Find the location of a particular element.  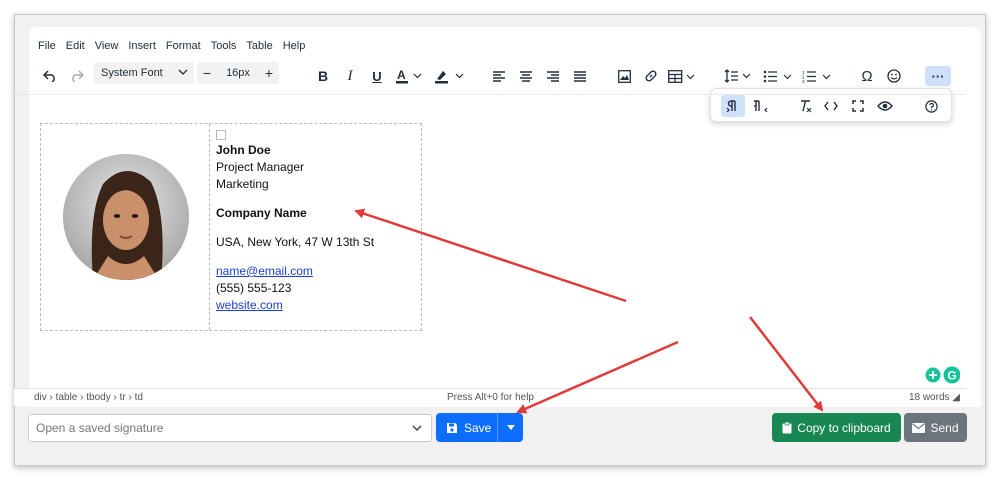

menu-table: Table is located at coordinates (259, 46).